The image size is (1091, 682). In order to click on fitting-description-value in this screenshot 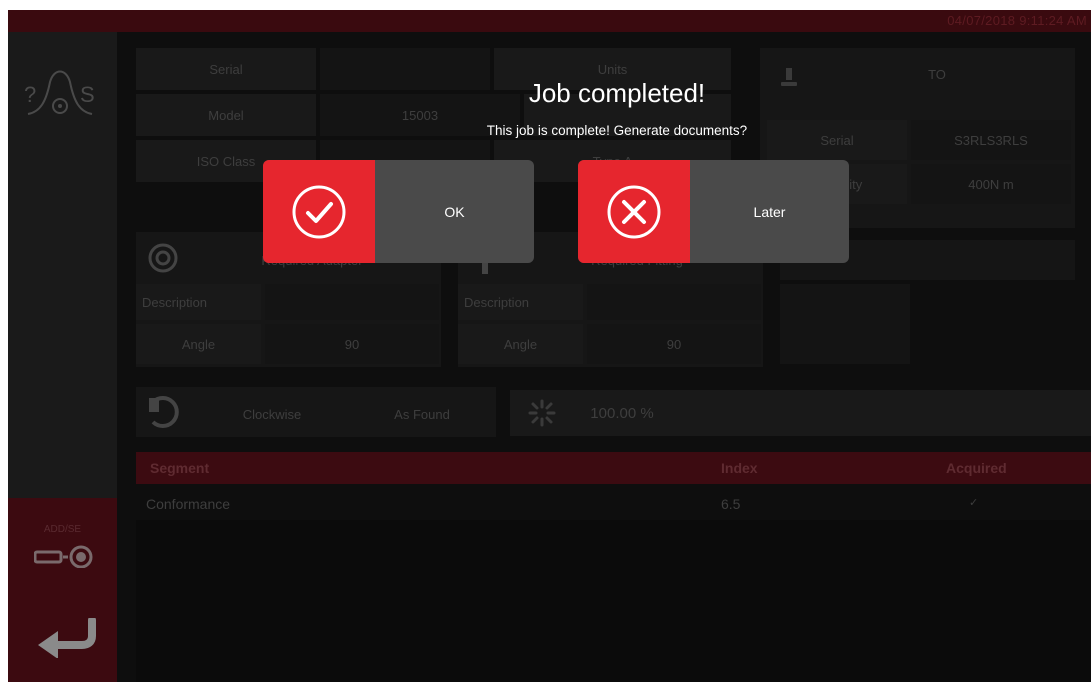, I will do `click(674, 302)`.